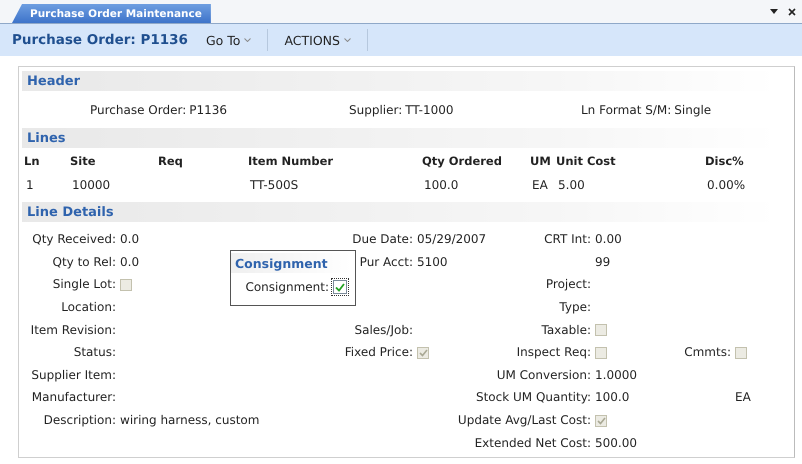  What do you see at coordinates (73, 329) in the screenshot?
I see `field-label: Item Revision:` at bounding box center [73, 329].